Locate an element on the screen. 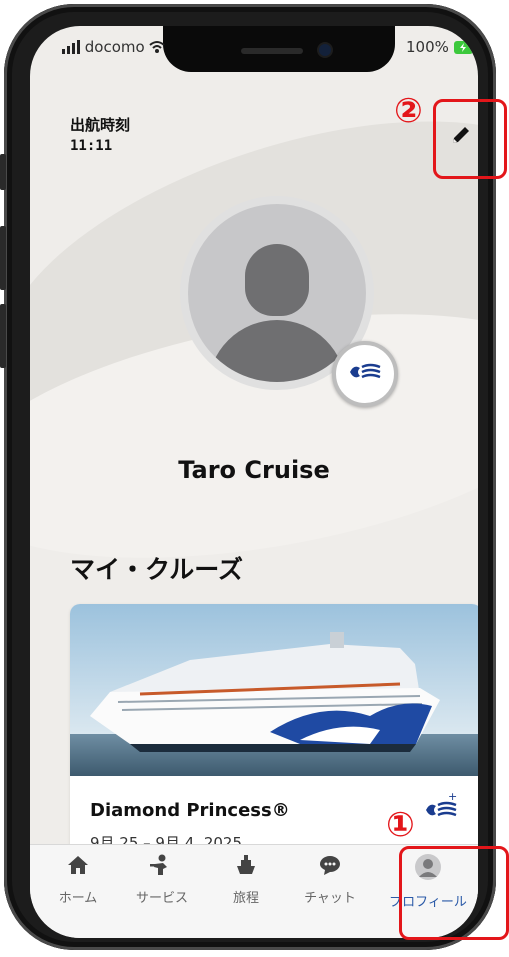 This screenshot has height=957, width=509. speaker is located at coordinates (272, 51).